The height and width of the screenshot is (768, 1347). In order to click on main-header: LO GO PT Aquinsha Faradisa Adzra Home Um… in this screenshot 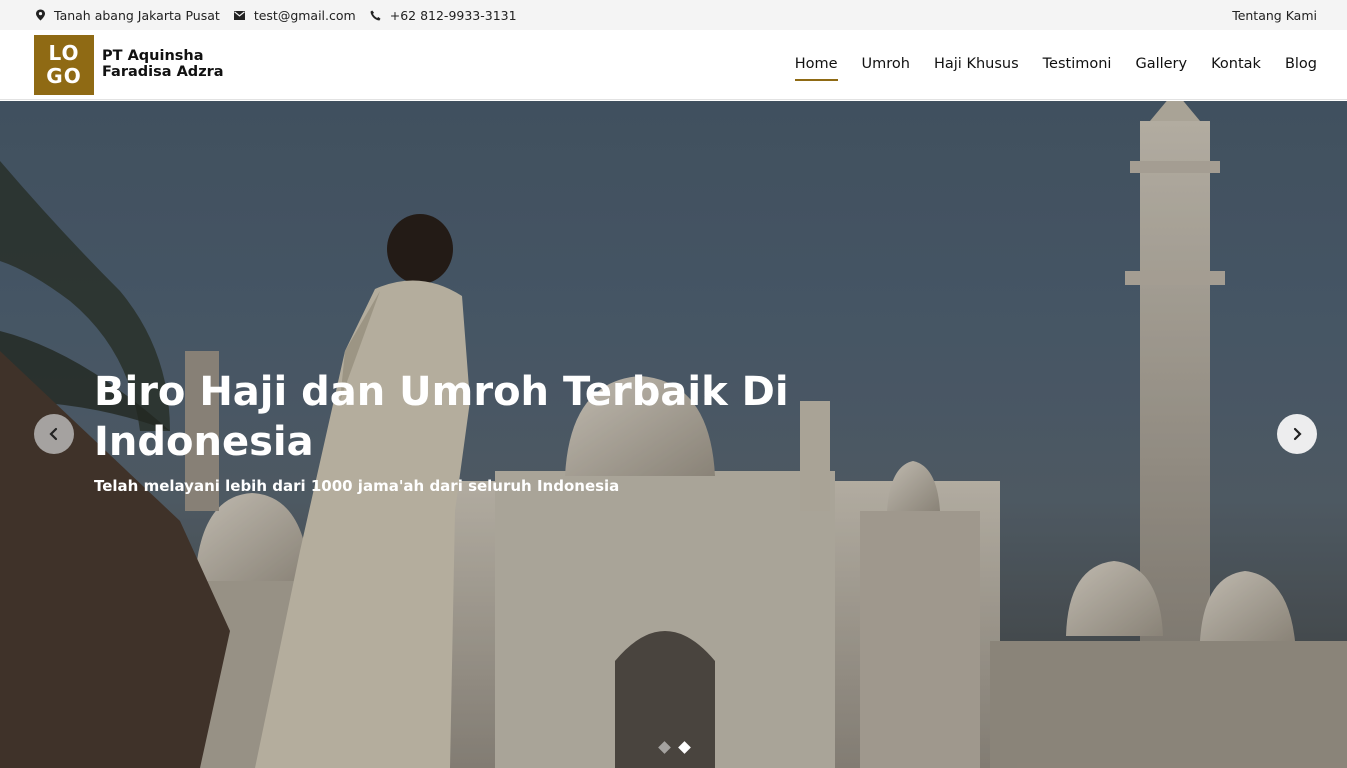, I will do `click(673, 65)`.